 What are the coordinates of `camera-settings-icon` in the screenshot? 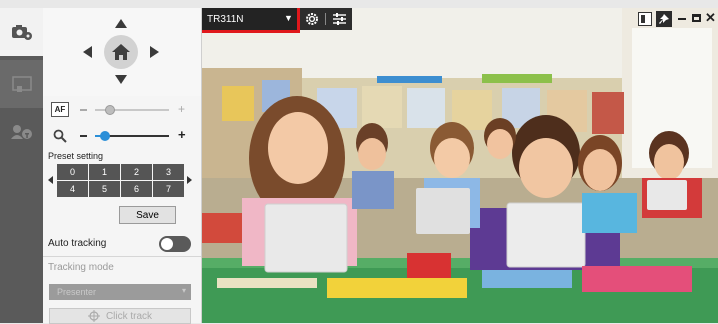 It's located at (21, 32).